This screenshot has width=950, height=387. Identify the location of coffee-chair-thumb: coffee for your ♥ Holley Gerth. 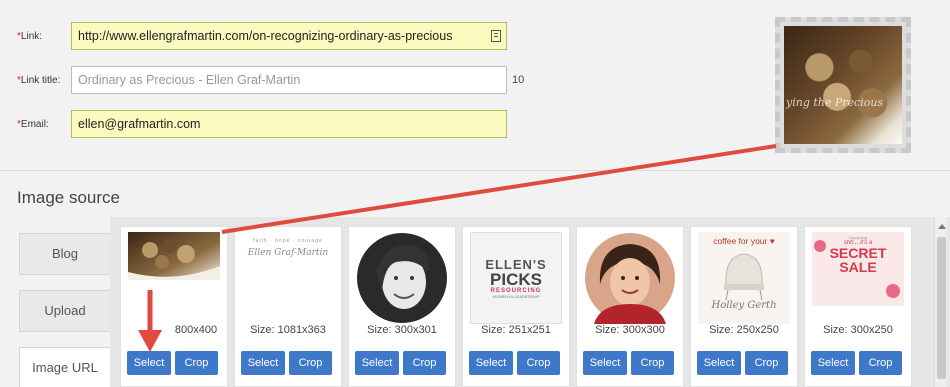
(744, 278).